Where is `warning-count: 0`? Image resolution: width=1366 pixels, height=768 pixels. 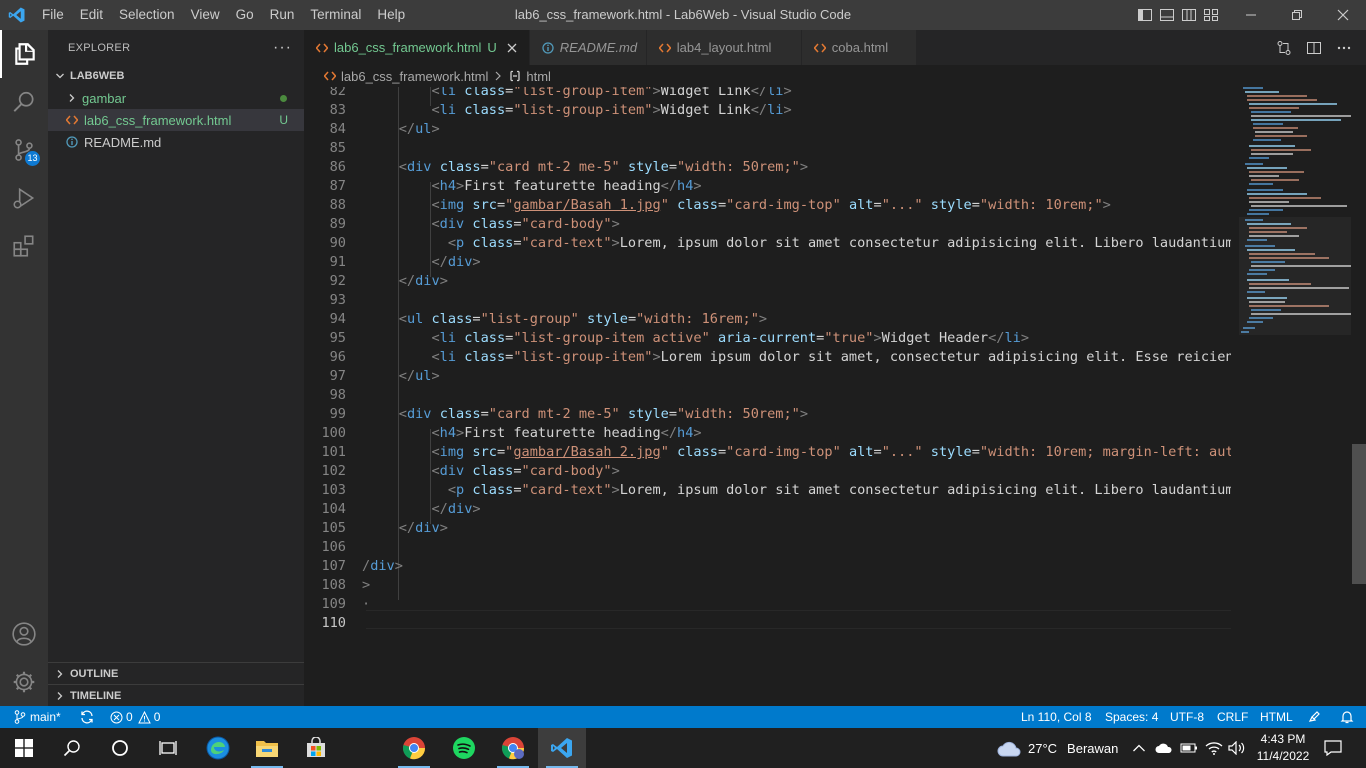 warning-count: 0 is located at coordinates (157, 717).